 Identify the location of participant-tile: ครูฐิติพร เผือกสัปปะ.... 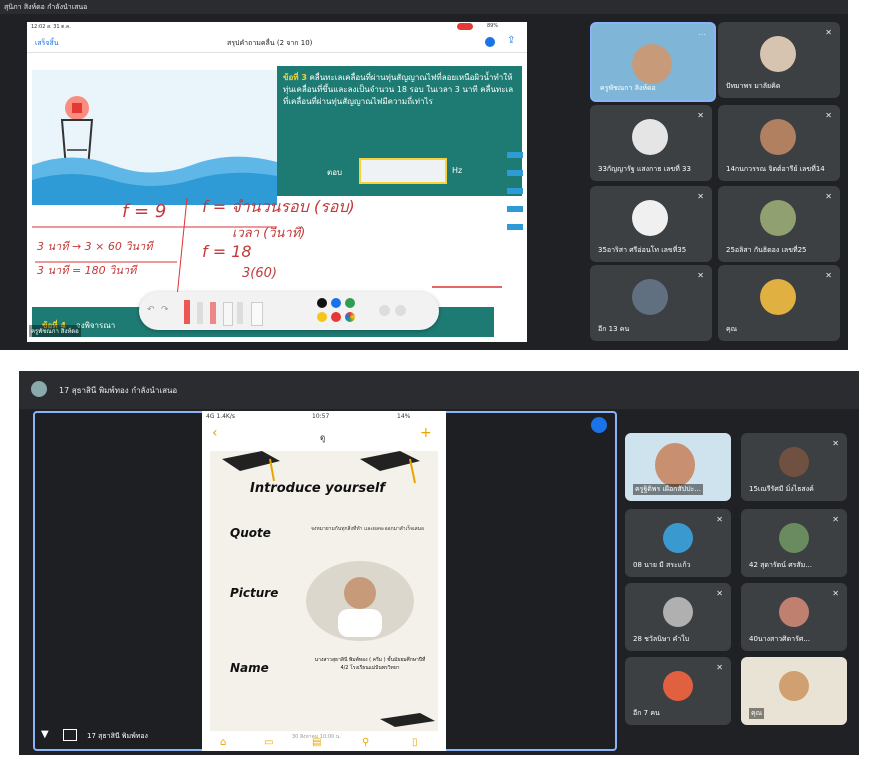
(678, 467).